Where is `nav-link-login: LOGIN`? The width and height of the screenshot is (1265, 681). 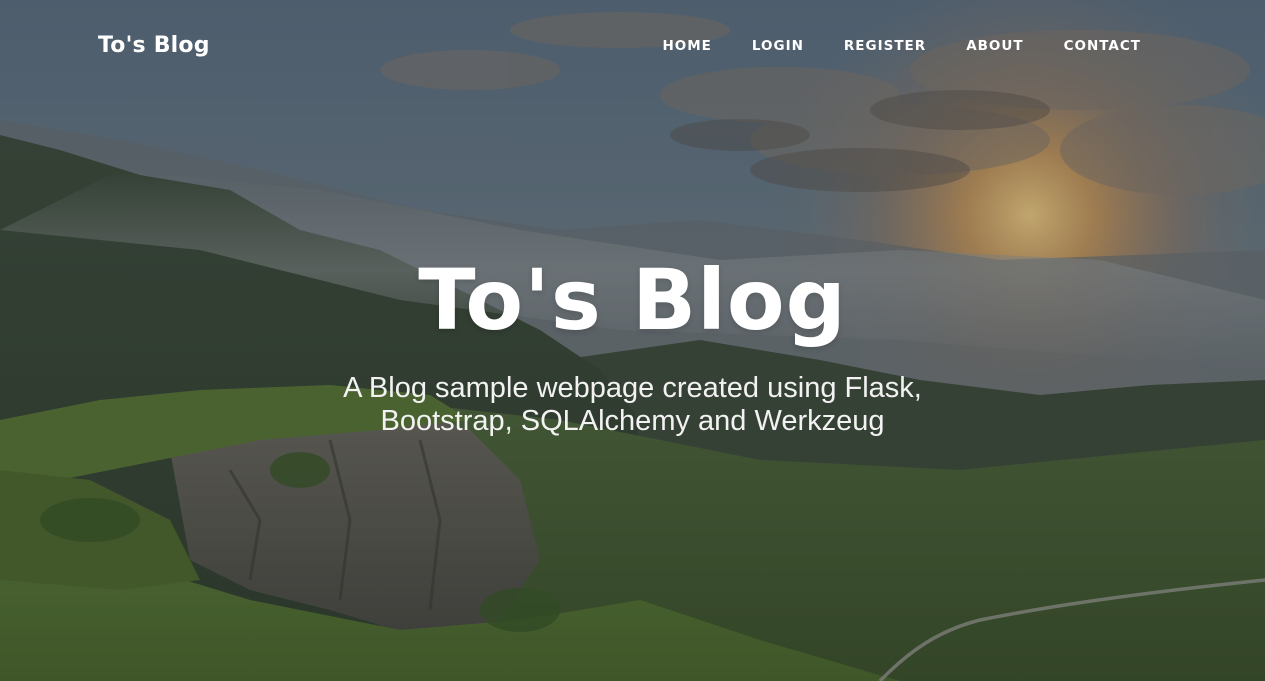 nav-link-login: LOGIN is located at coordinates (778, 46).